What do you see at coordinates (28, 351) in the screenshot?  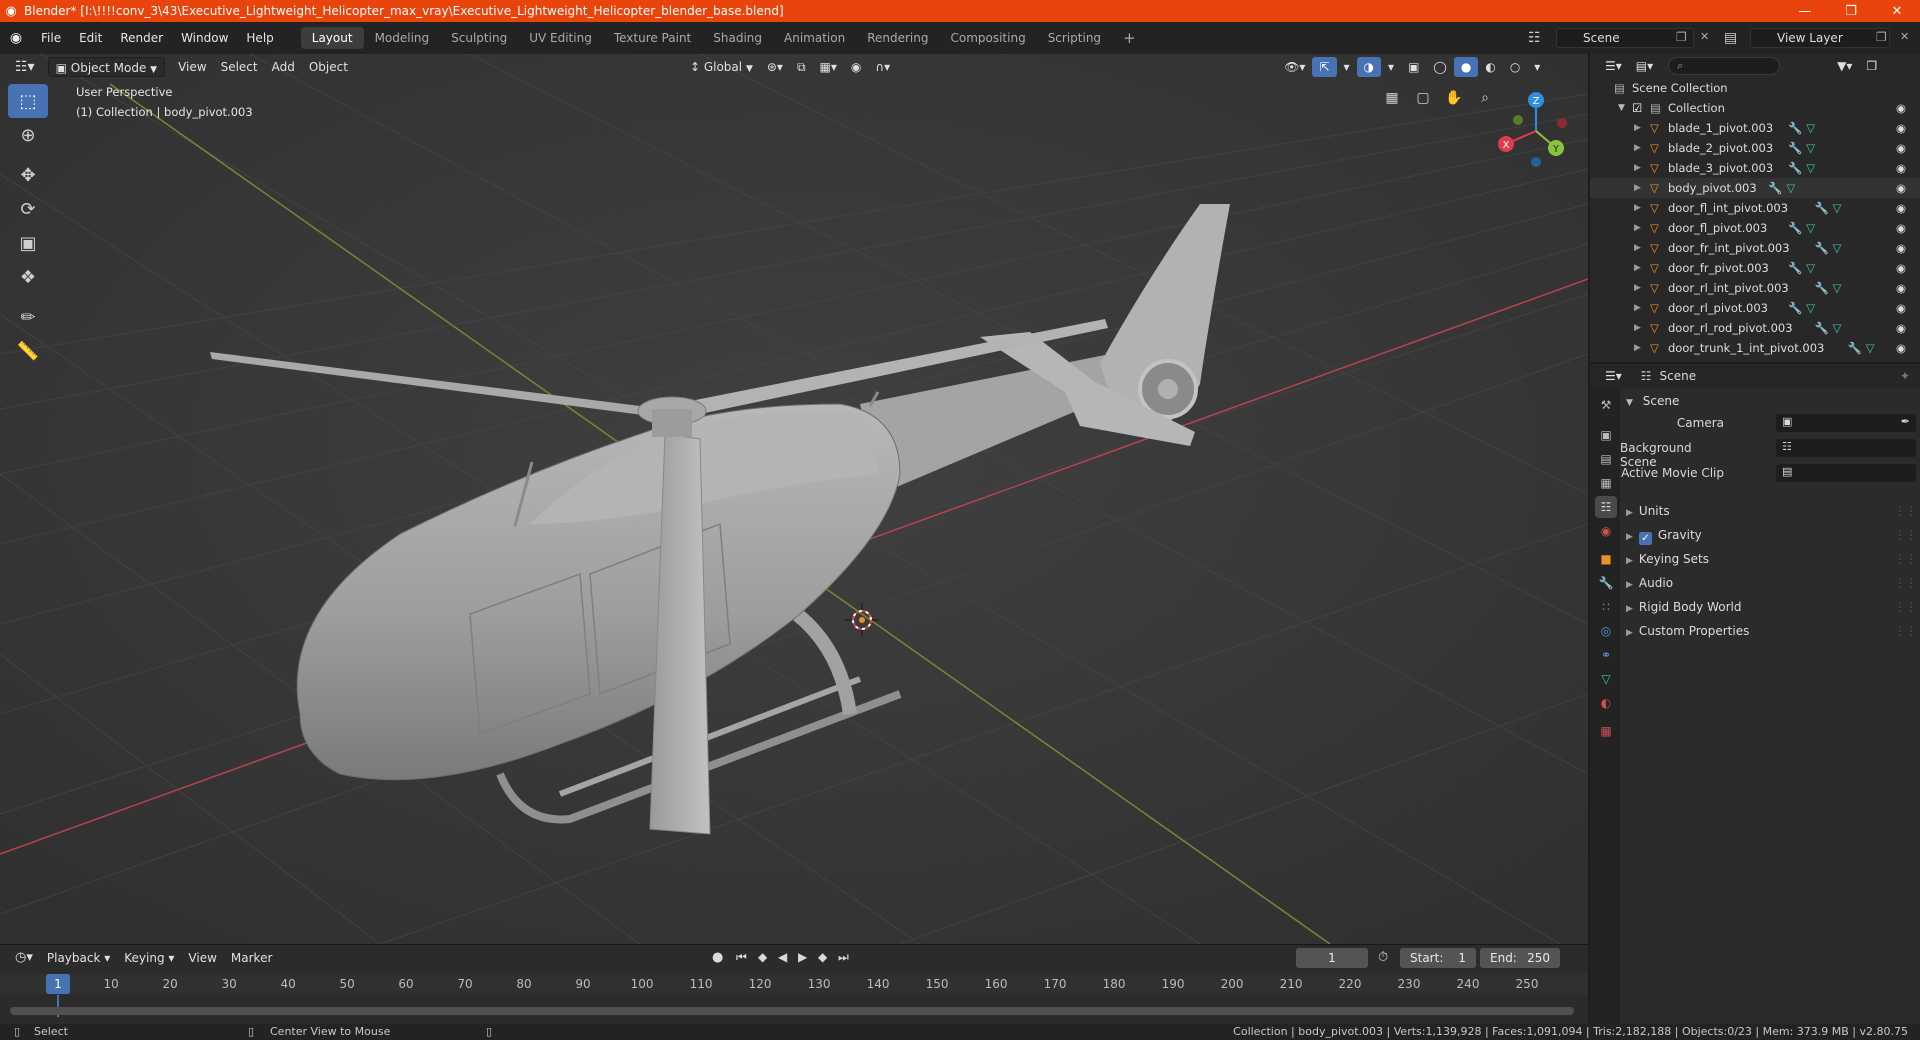 I see `measure-tool-icon: 📏` at bounding box center [28, 351].